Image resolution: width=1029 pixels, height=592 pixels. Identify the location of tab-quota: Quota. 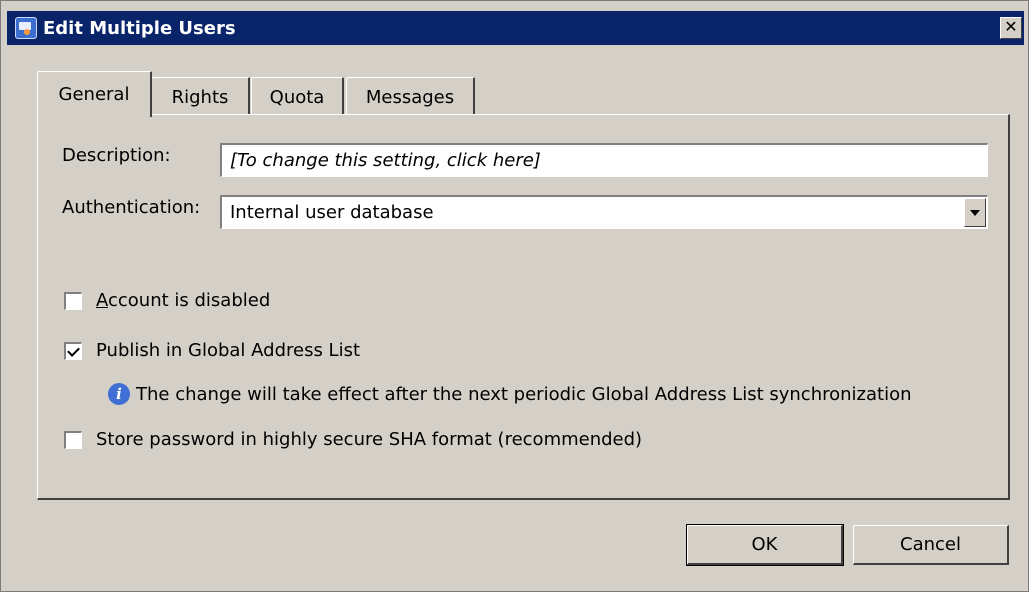
(297, 96).